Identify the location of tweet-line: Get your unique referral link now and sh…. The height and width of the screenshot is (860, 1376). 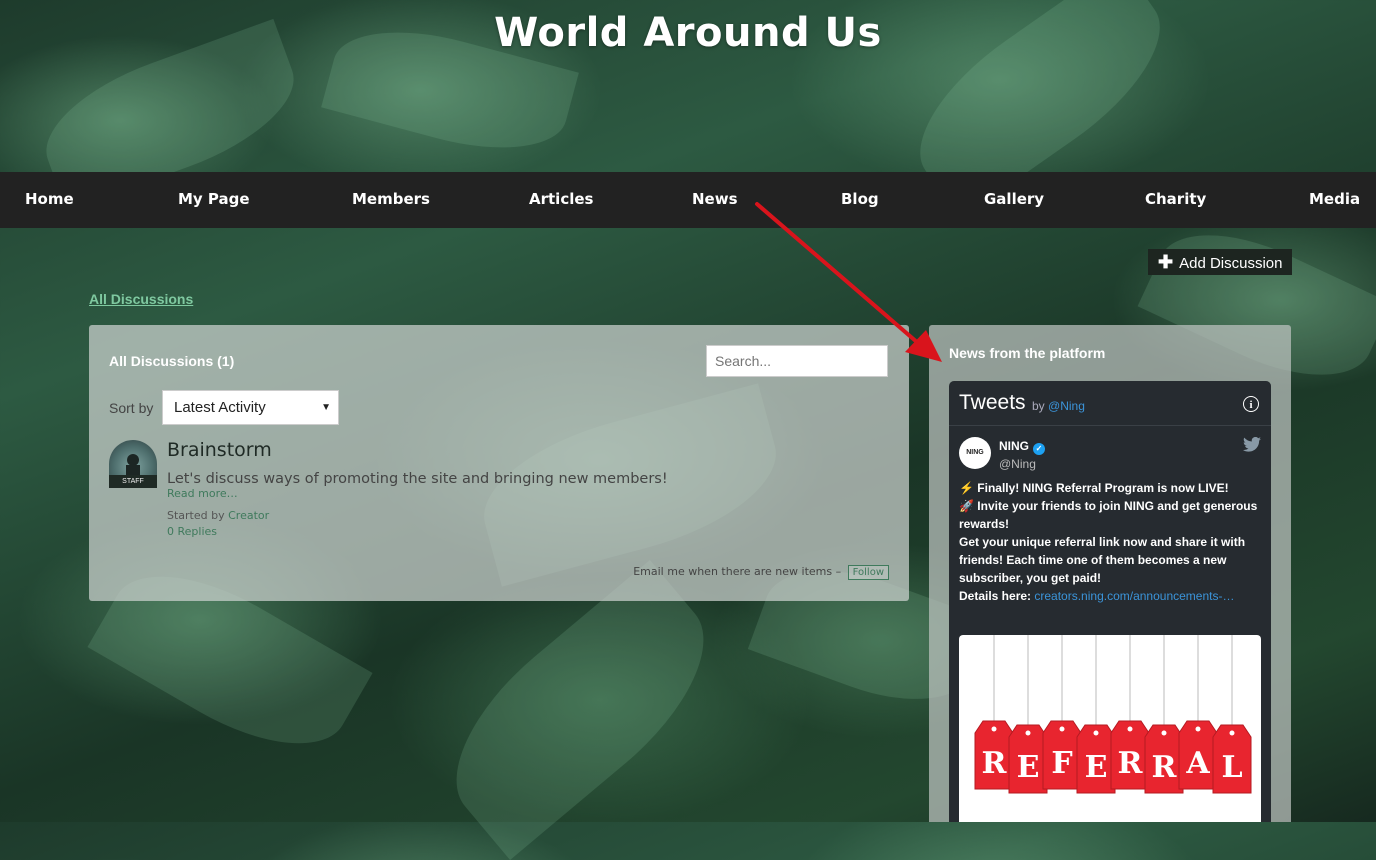
(1102, 560).